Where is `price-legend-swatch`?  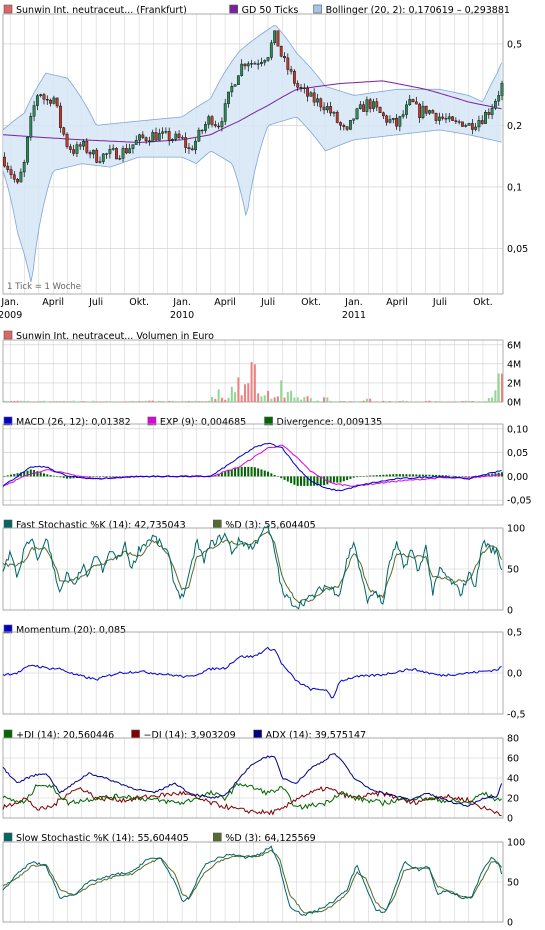 price-legend-swatch is located at coordinates (317, 9).